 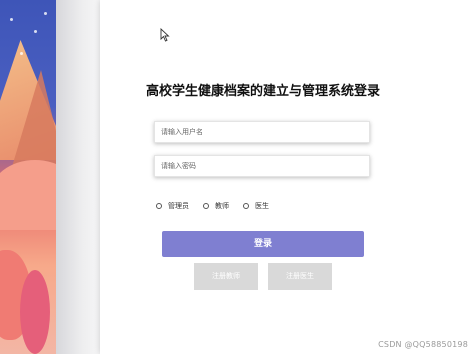 I want to click on role-option-admin: 管理员, so click(x=172, y=206).